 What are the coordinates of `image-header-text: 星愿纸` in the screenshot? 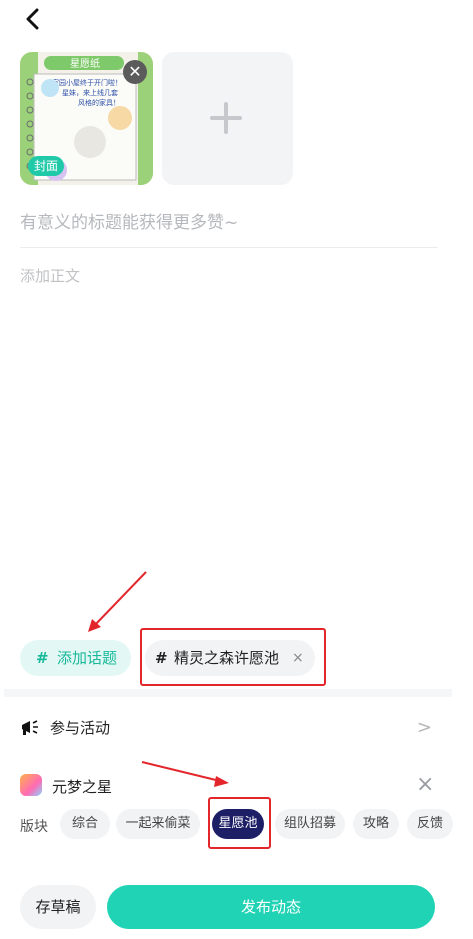 It's located at (85, 63).